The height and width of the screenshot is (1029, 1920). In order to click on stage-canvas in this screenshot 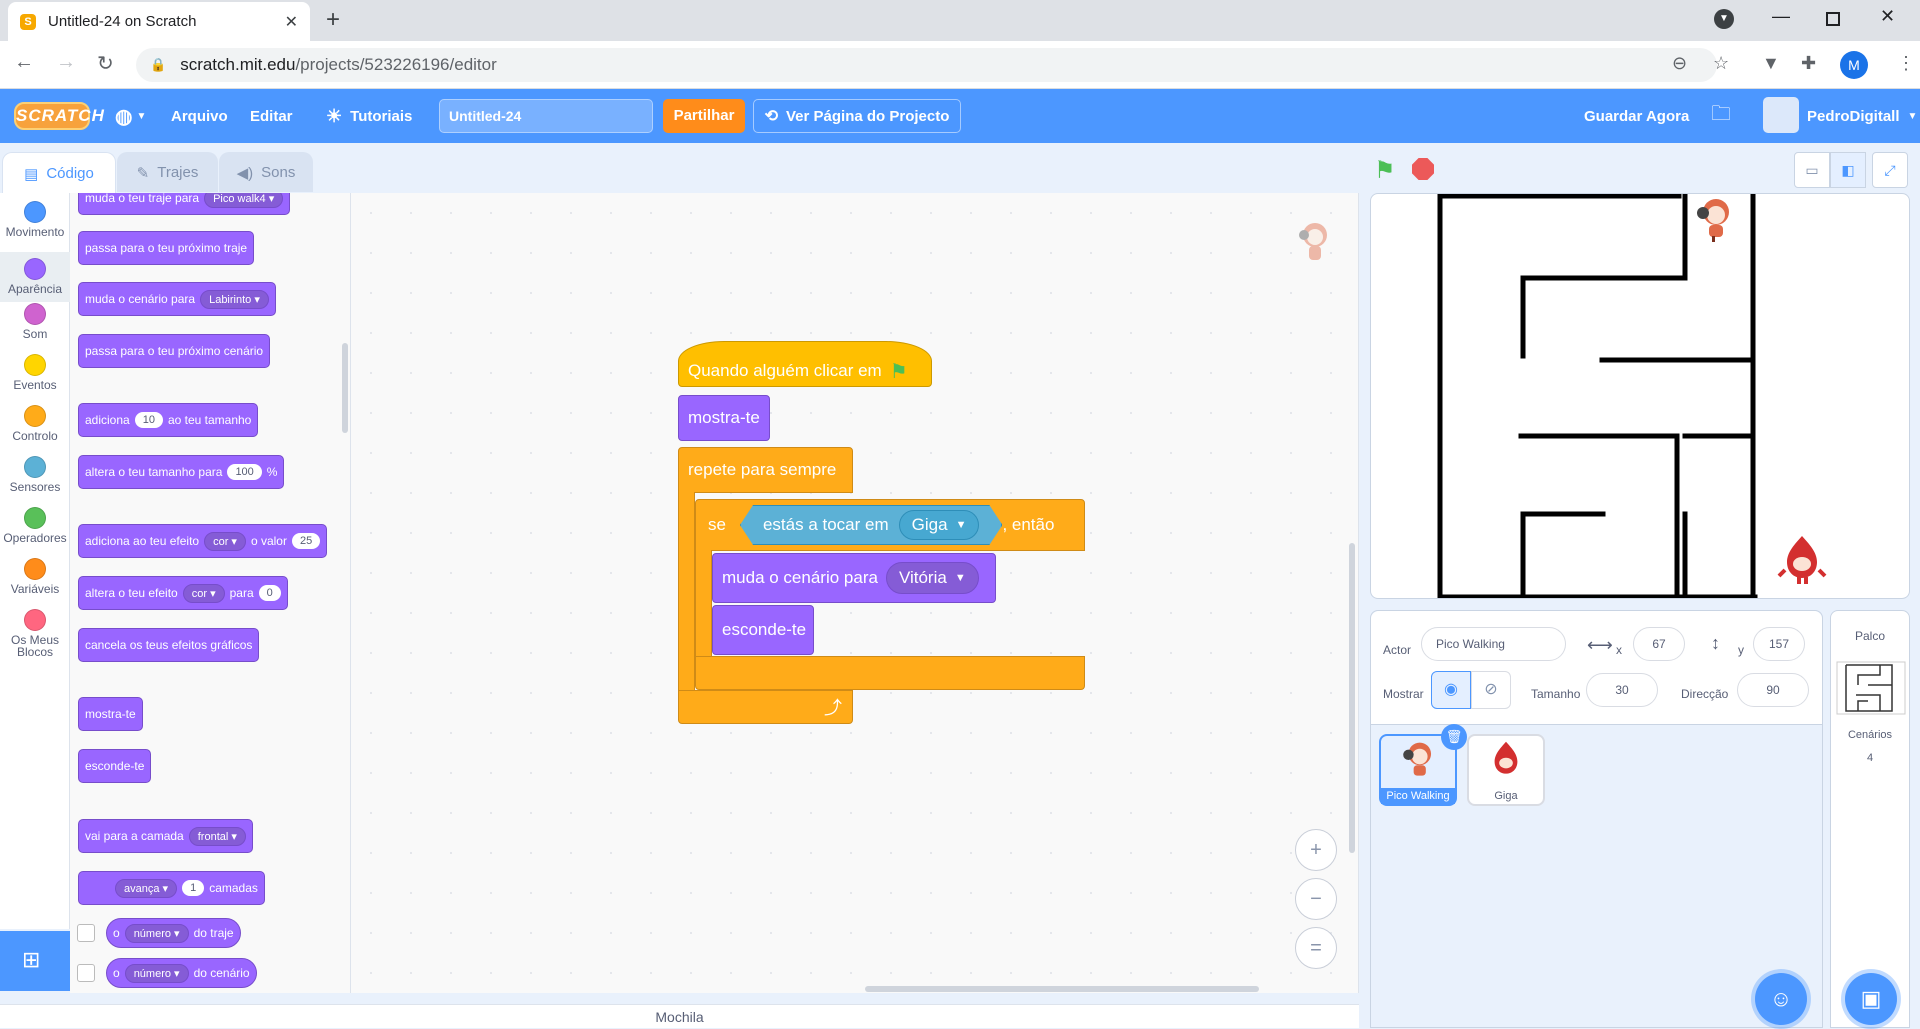, I will do `click(1640, 396)`.